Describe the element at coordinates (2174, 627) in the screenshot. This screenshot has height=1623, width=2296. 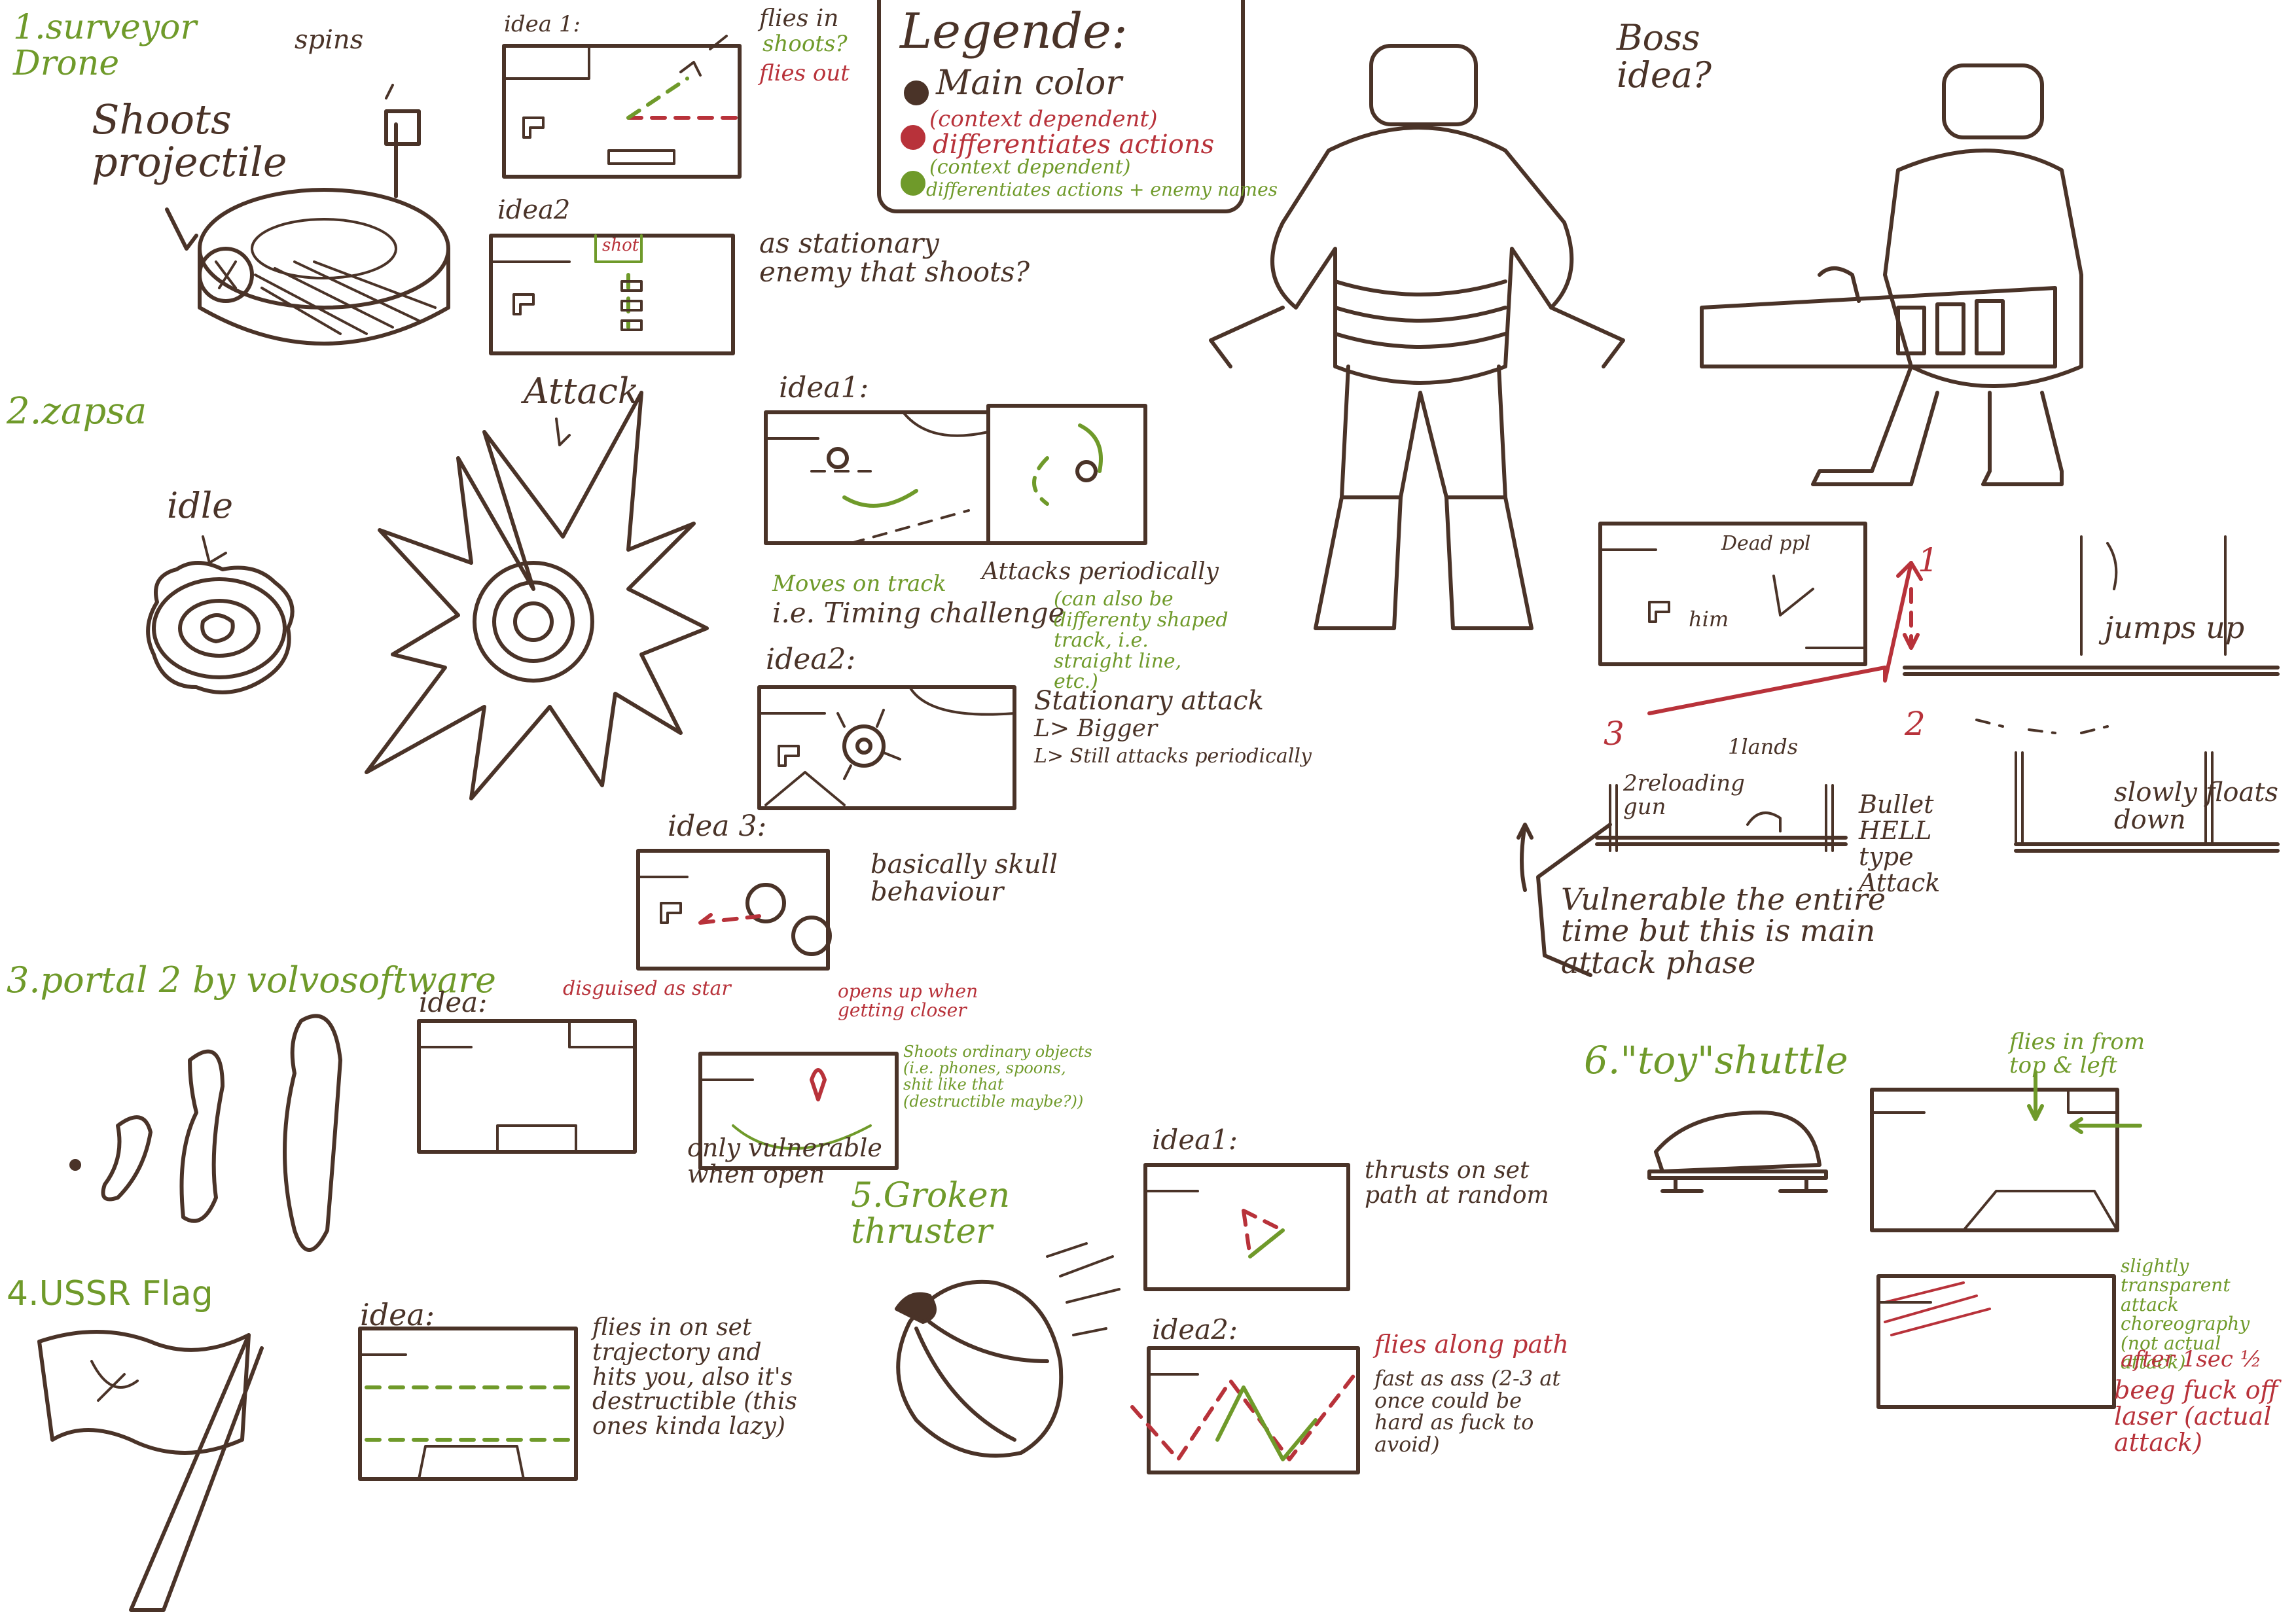
I see `boss-jumps-up: jumps up` at that location.